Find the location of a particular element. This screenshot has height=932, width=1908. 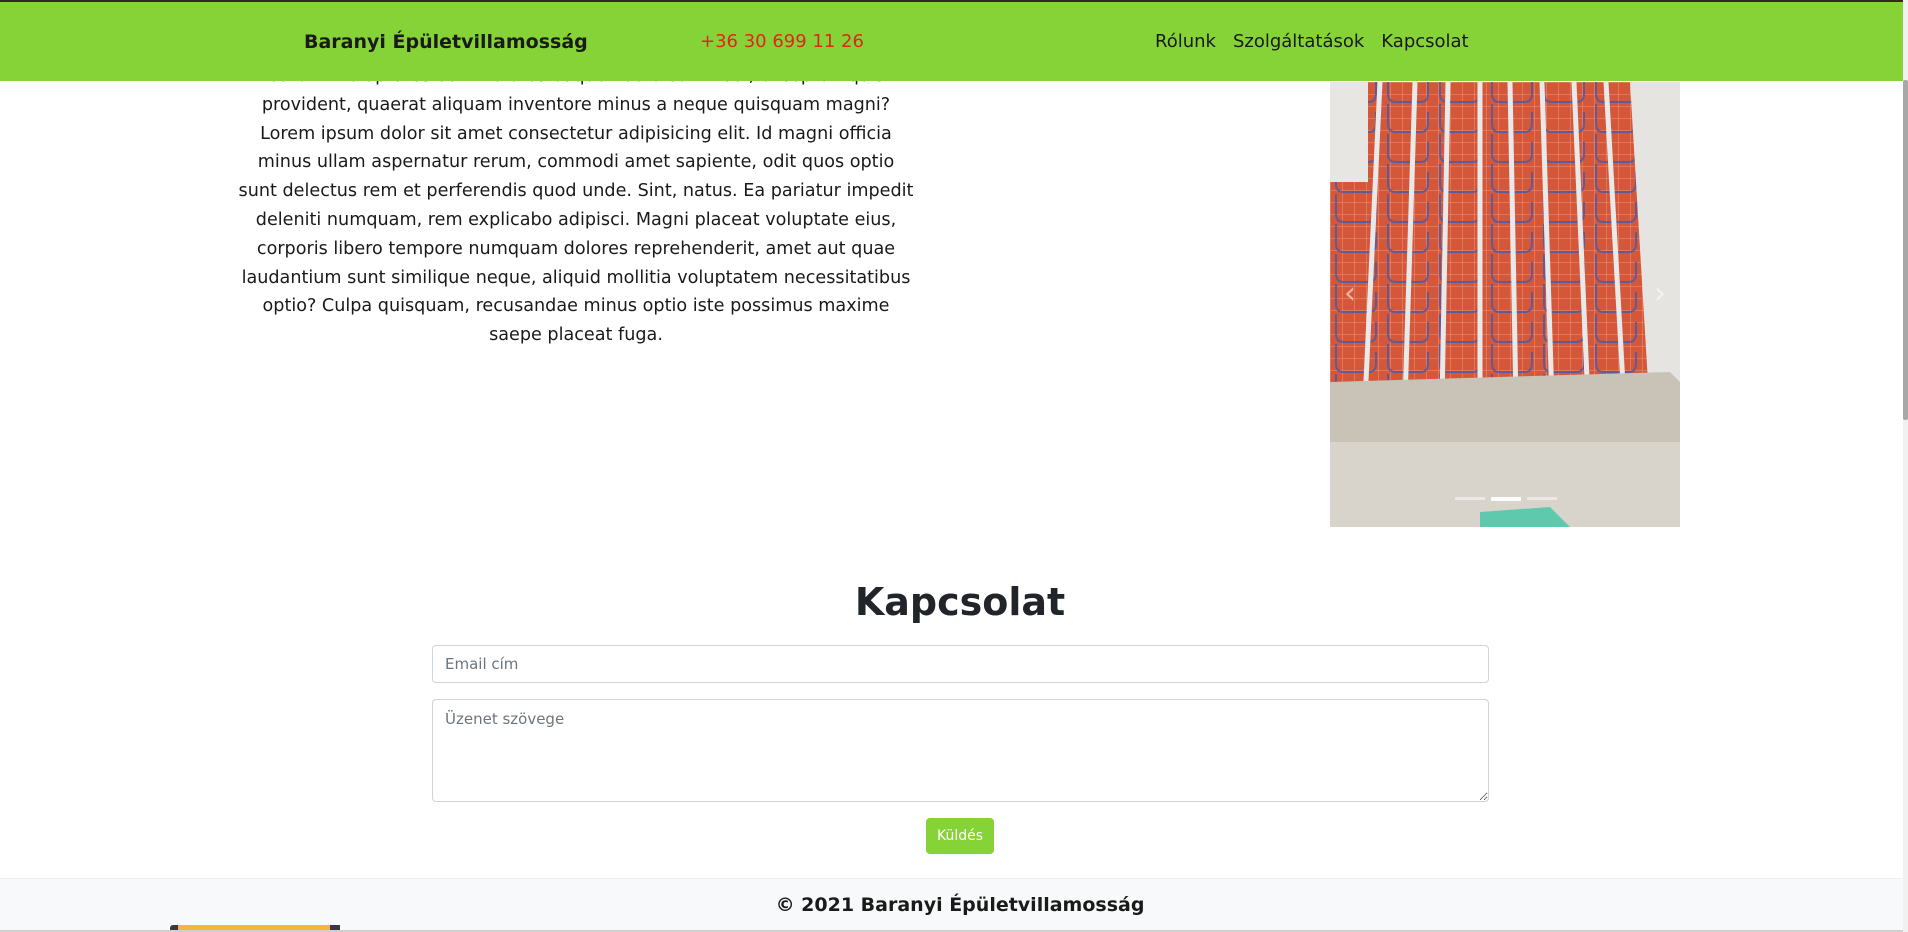

carousel: ‹ › is located at coordinates (1505, 304).